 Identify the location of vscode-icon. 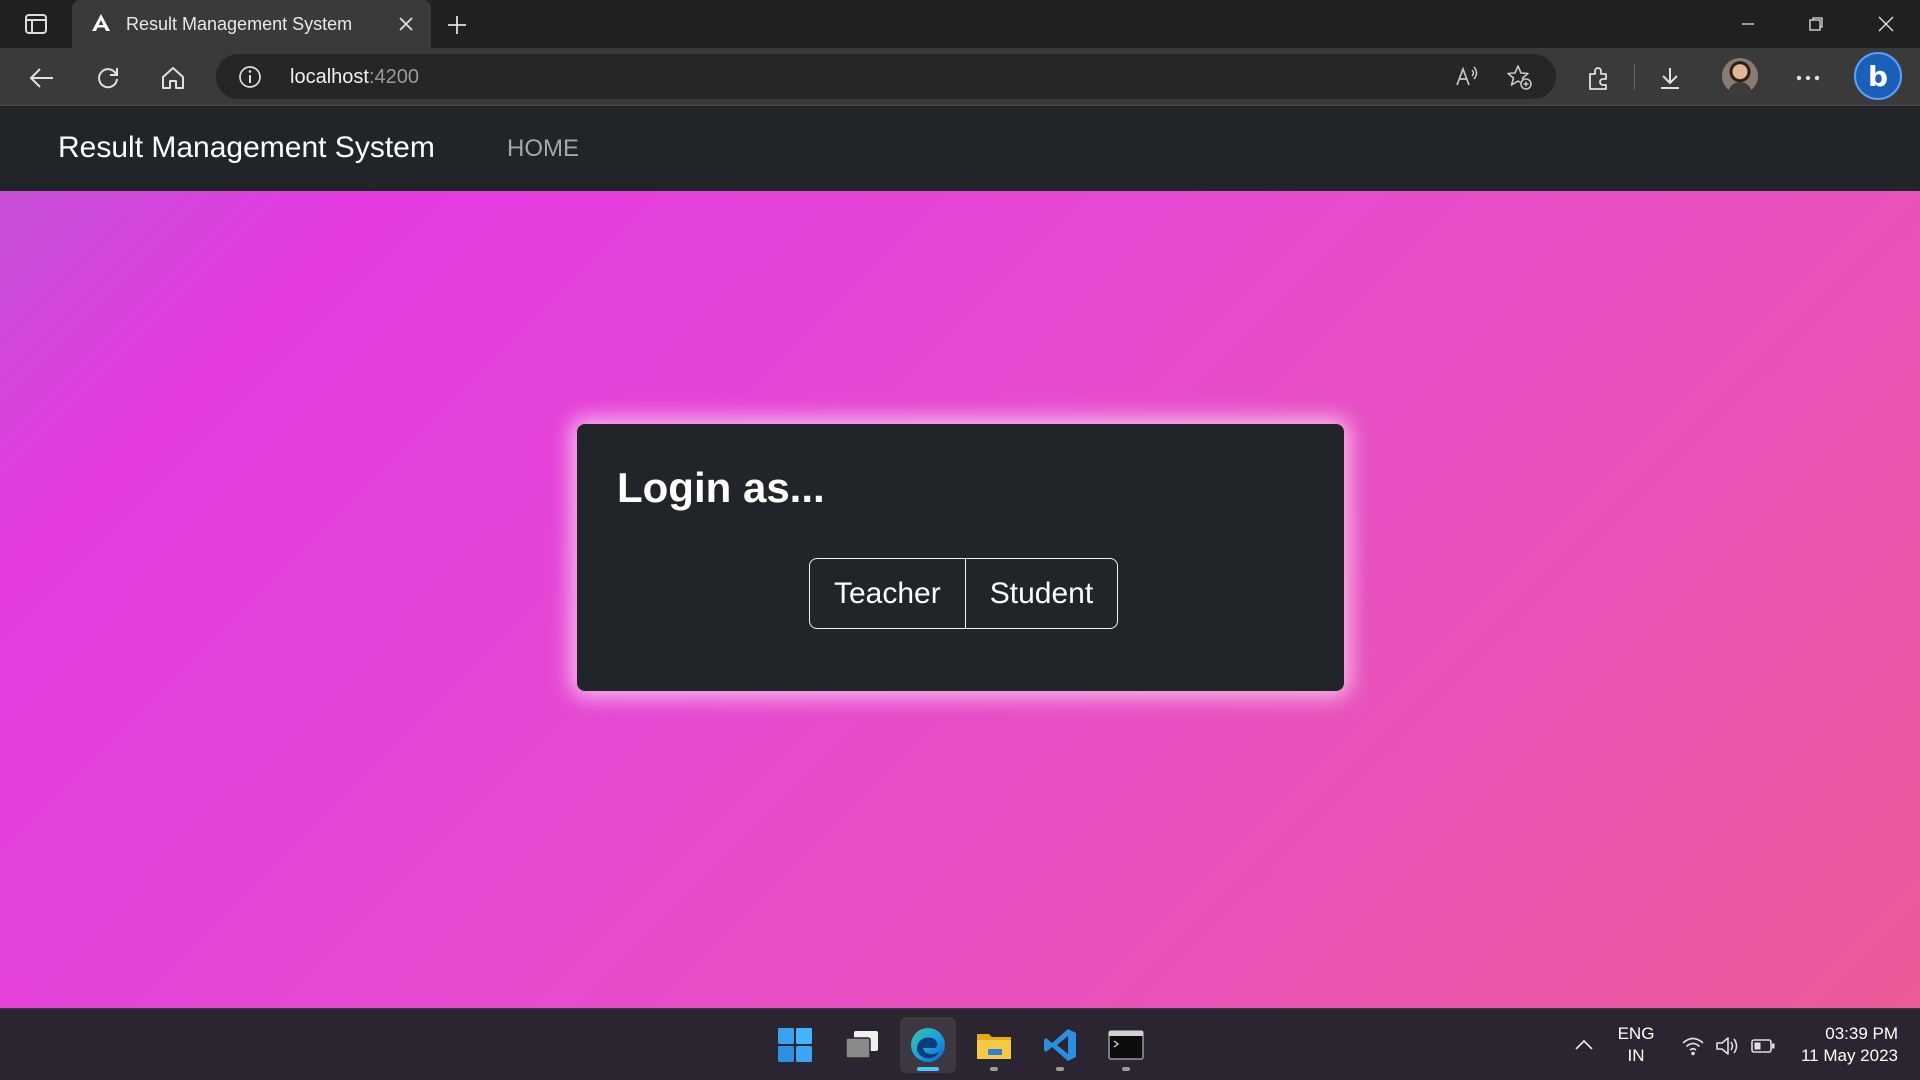
(1060, 1045).